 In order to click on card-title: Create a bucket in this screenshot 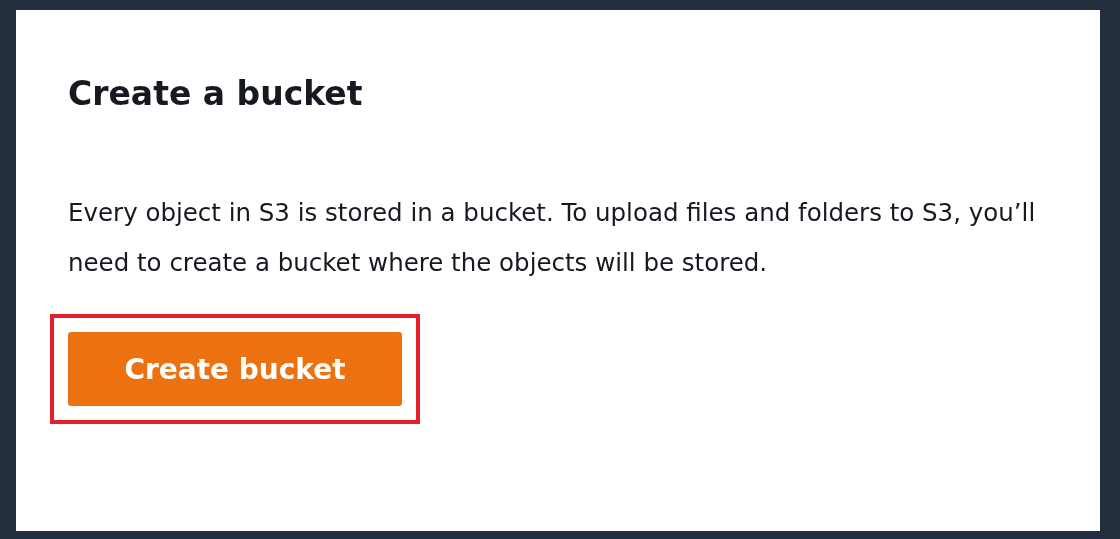, I will do `click(216, 94)`.